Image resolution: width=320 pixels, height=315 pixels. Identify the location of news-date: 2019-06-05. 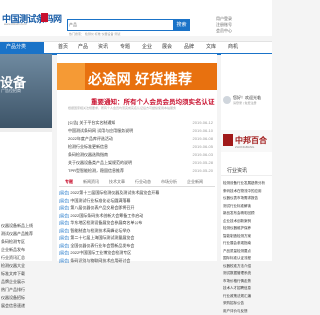
(203, 147).